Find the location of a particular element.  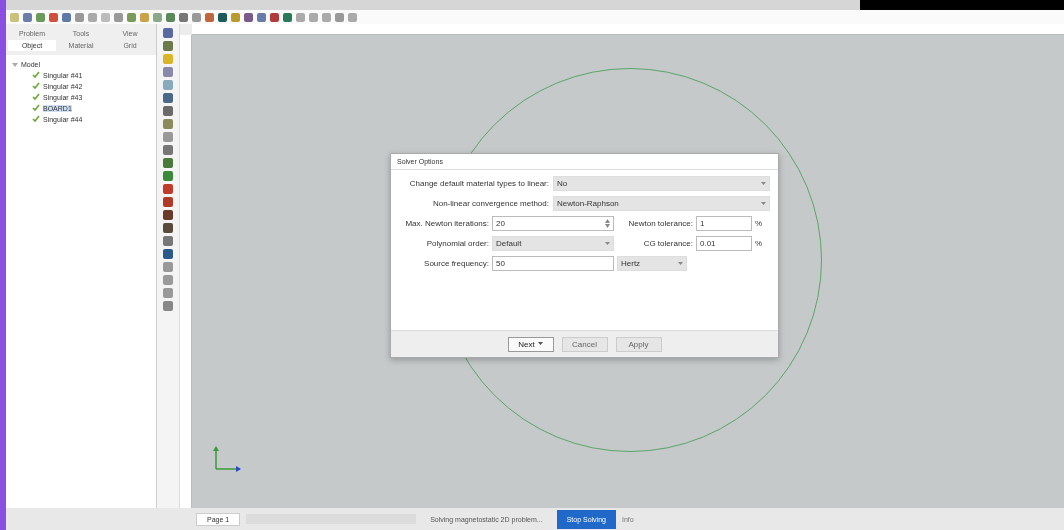

field-label: Source frequency: is located at coordinates (456, 263).